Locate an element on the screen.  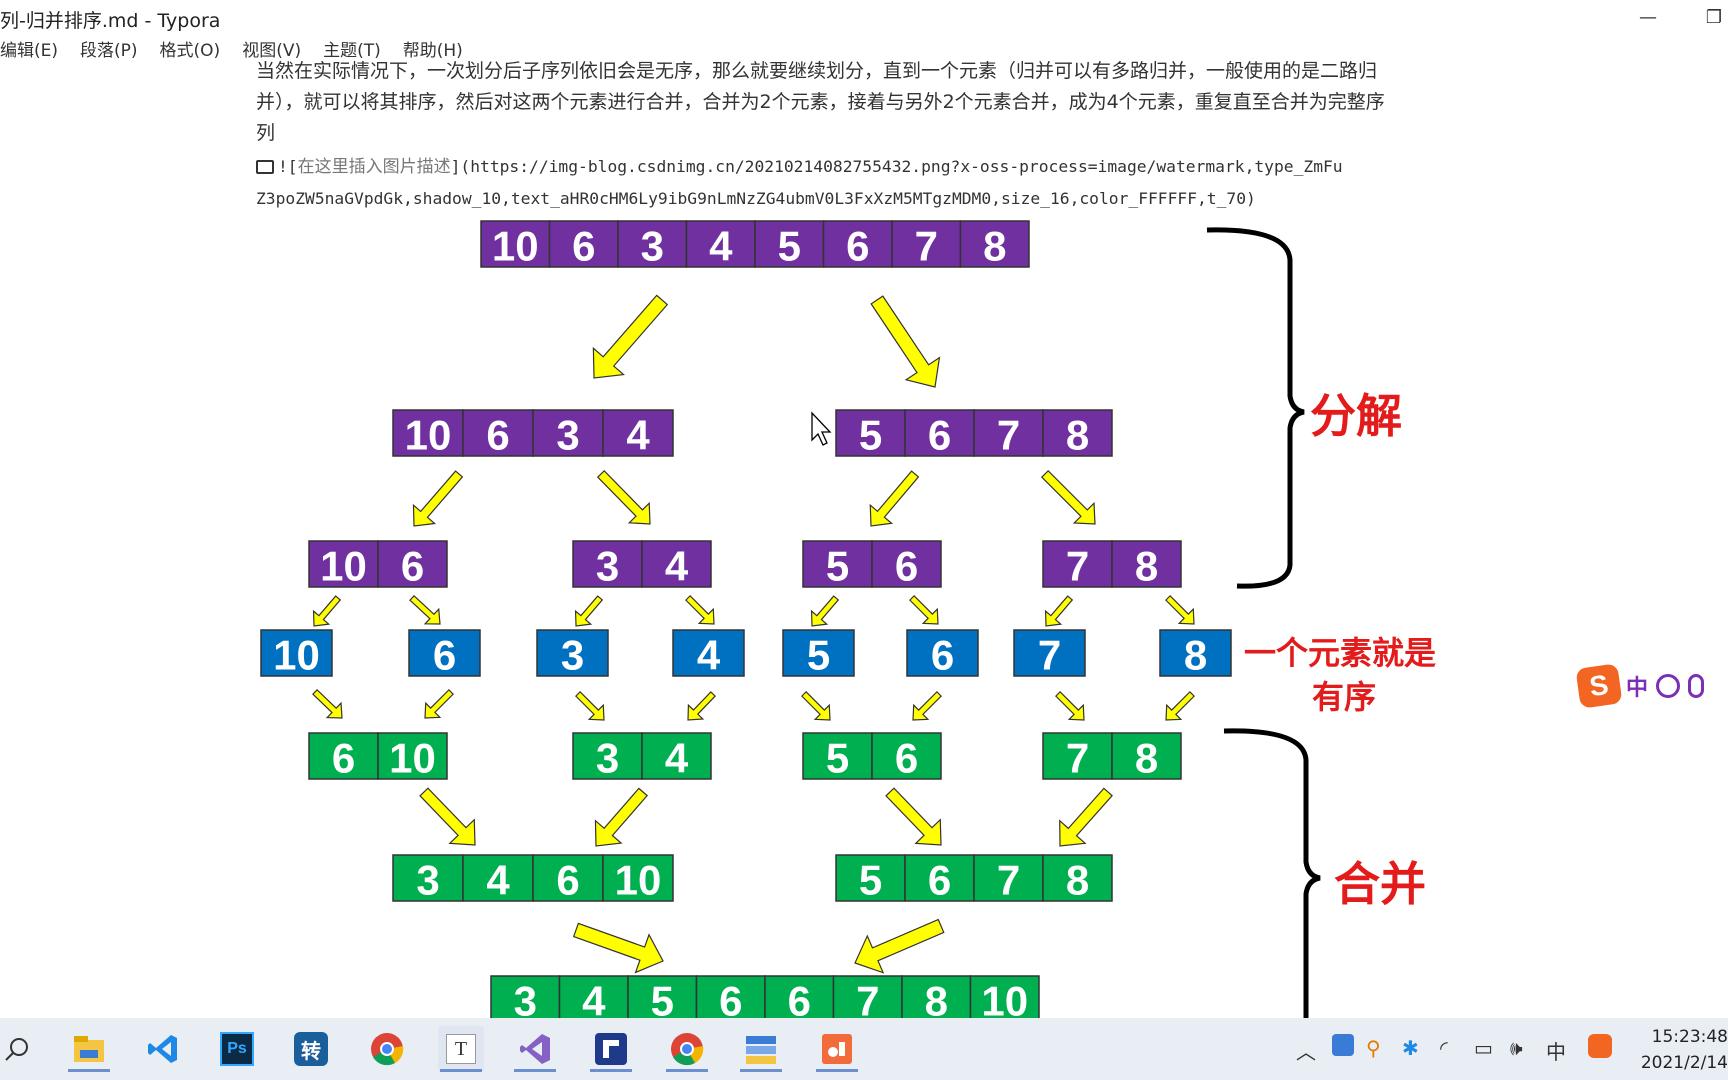
merge-row-level1: 56 is located at coordinates (872, 757).